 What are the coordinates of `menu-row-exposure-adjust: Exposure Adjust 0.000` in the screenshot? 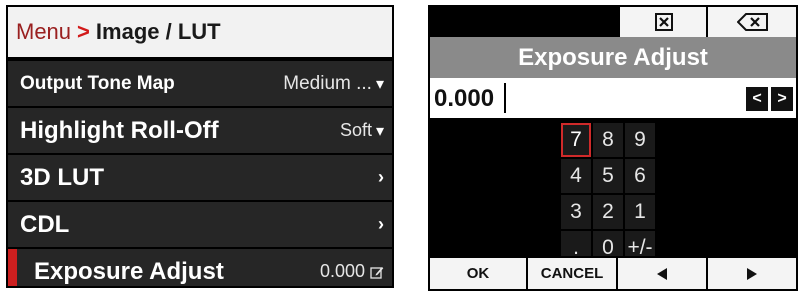 It's located at (200, 266).